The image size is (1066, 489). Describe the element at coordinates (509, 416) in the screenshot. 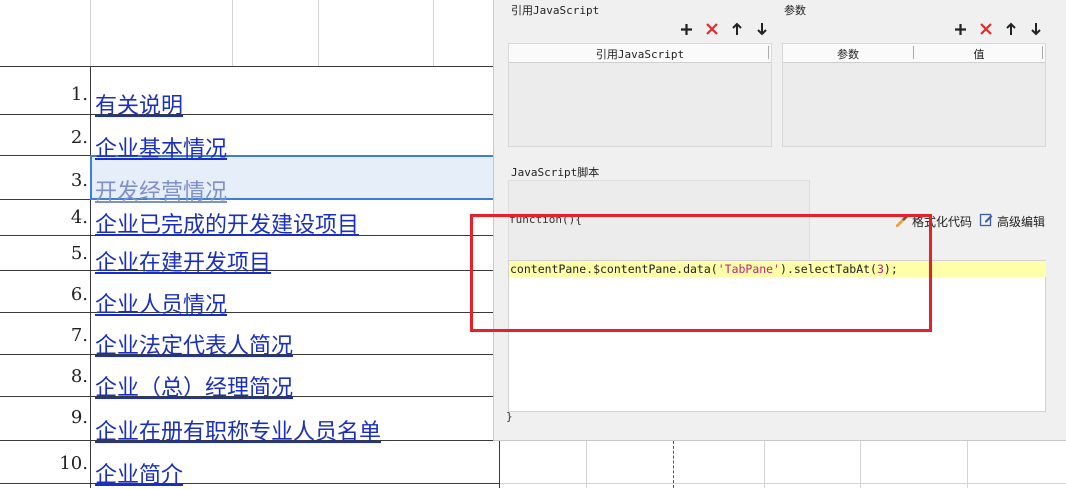

I see `function-footer: }` at that location.